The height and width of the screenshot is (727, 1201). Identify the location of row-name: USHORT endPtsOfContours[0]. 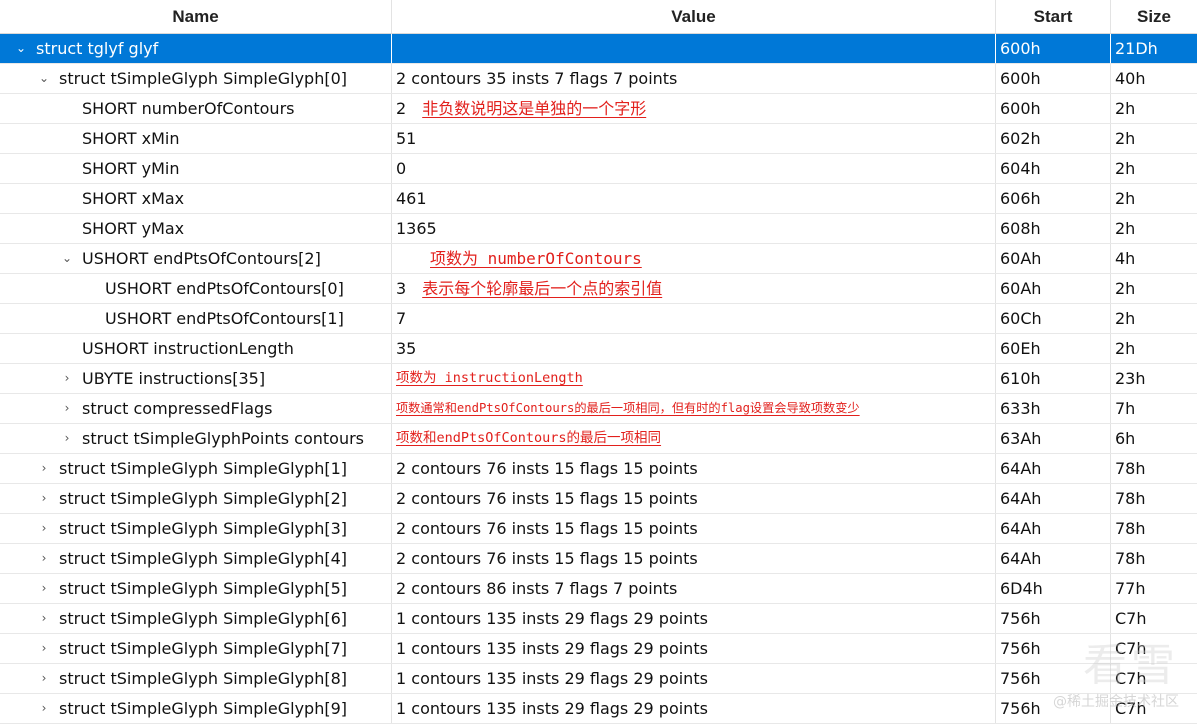
(224, 288).